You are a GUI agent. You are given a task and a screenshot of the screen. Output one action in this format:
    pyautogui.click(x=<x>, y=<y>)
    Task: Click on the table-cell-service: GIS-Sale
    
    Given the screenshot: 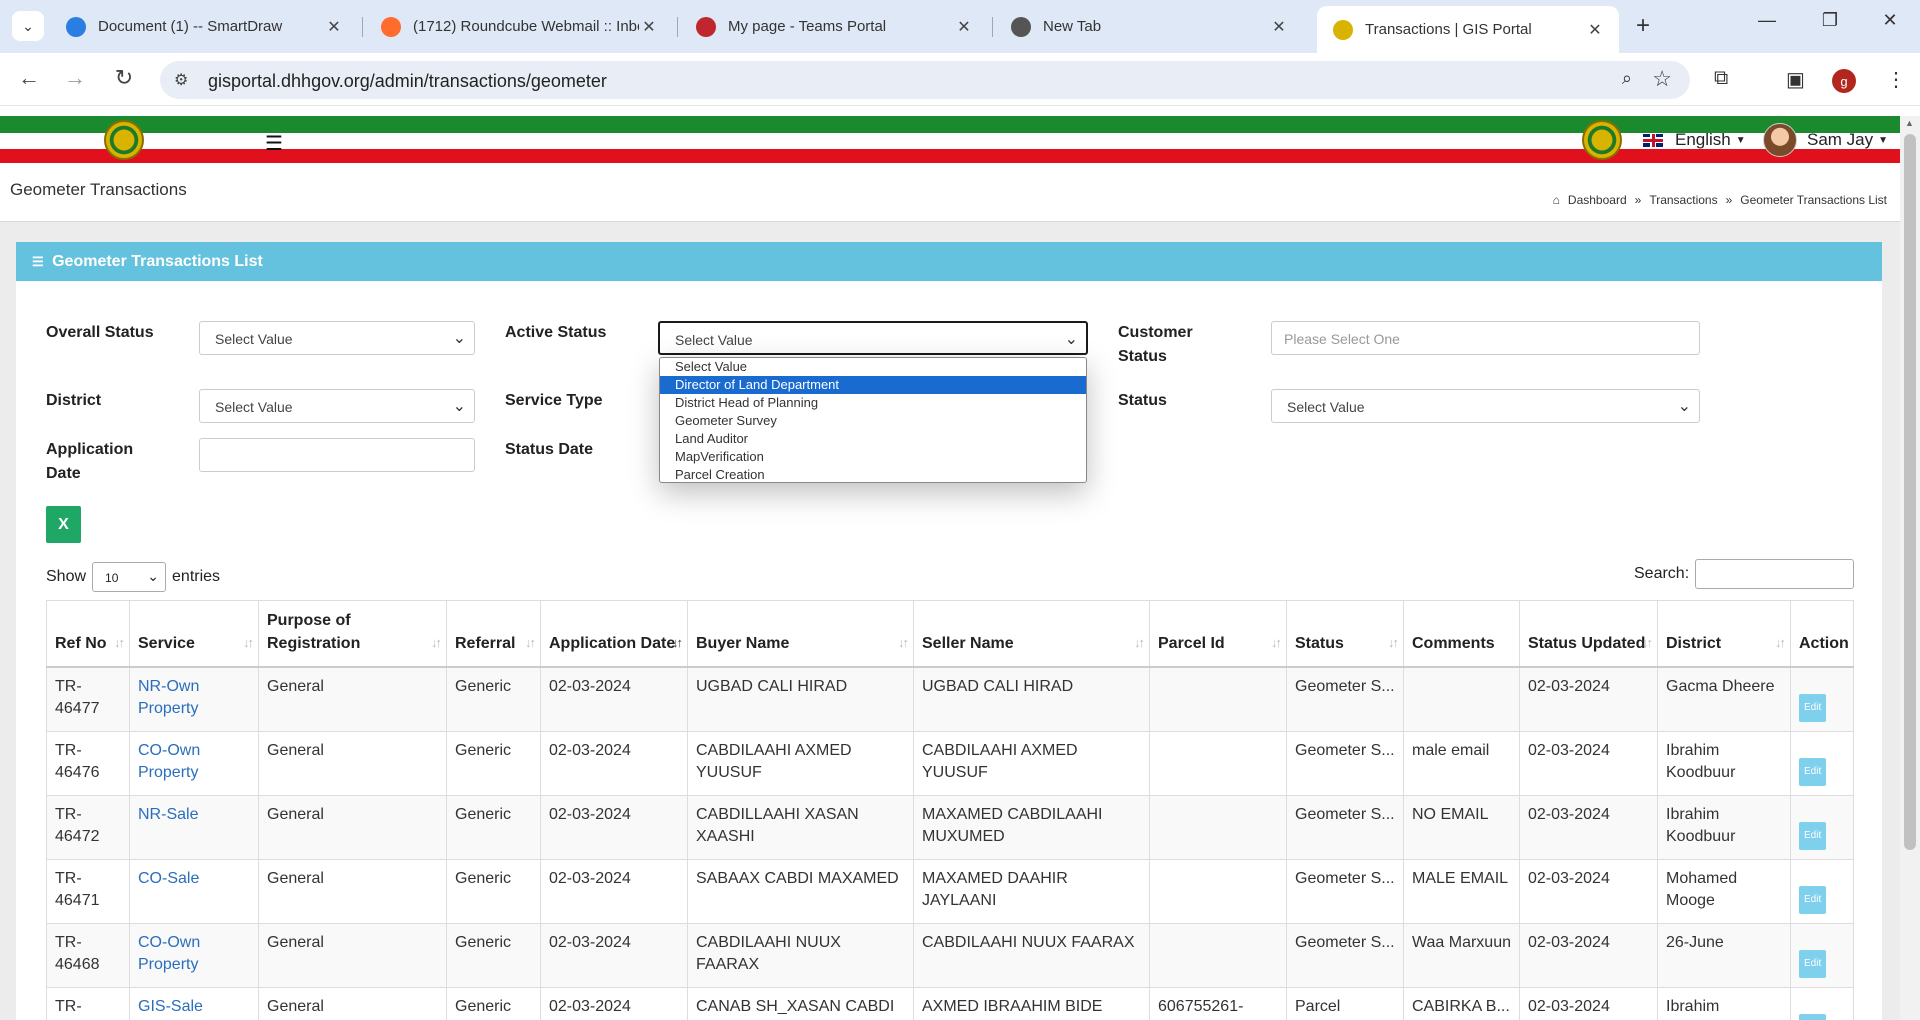 What is the action you would take?
    pyautogui.click(x=194, y=1003)
    